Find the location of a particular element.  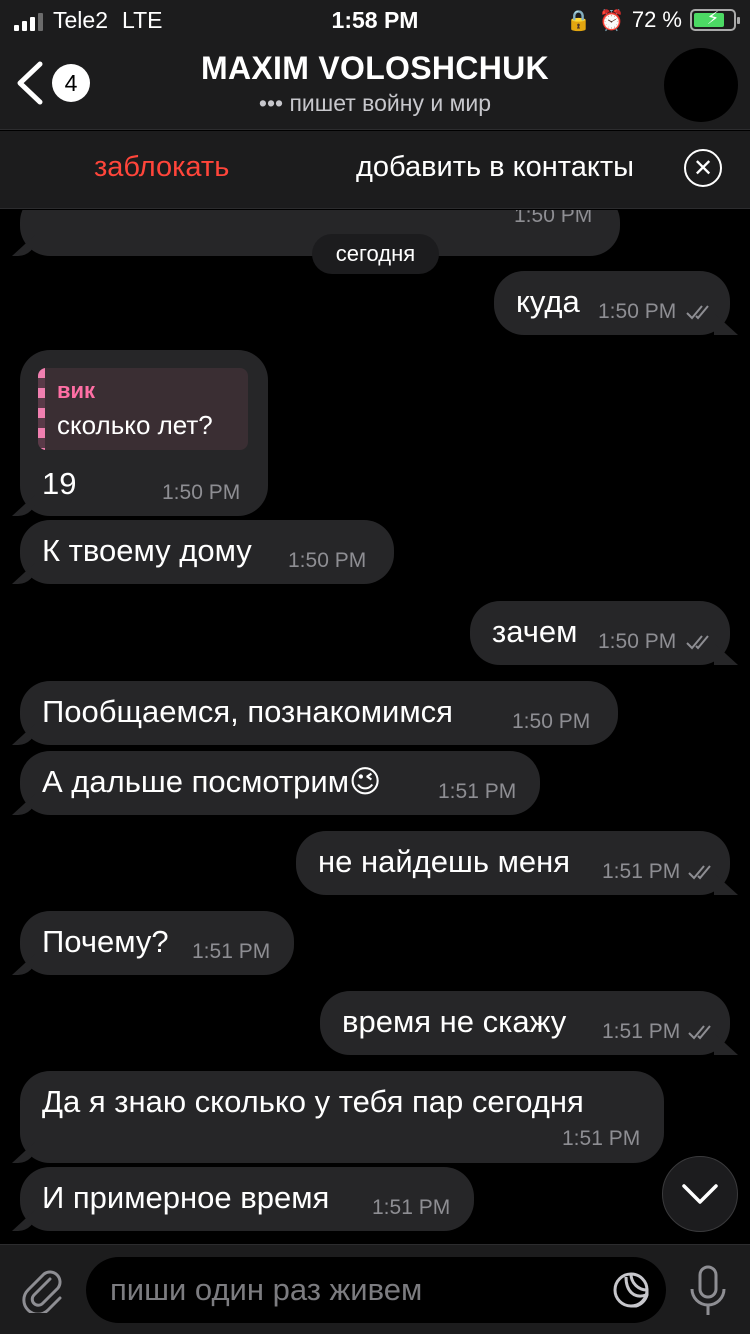

message-bubble: зачем 1:50 PM is located at coordinates (600, 633).